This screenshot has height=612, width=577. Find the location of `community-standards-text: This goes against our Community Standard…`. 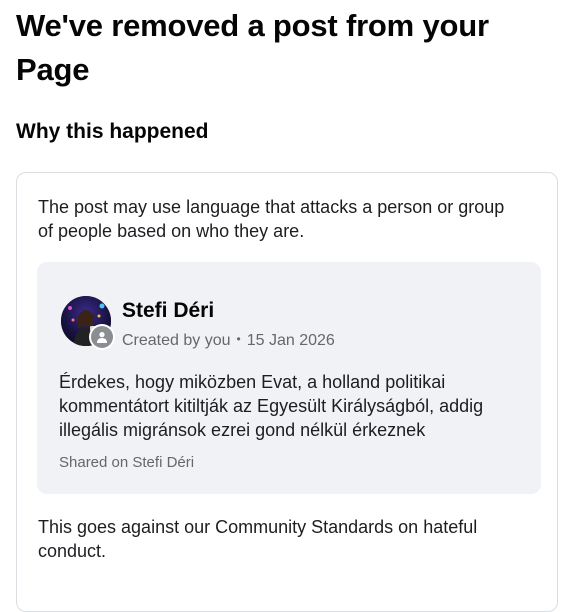

community-standards-text: This goes against our Community Standard… is located at coordinates (258, 539).